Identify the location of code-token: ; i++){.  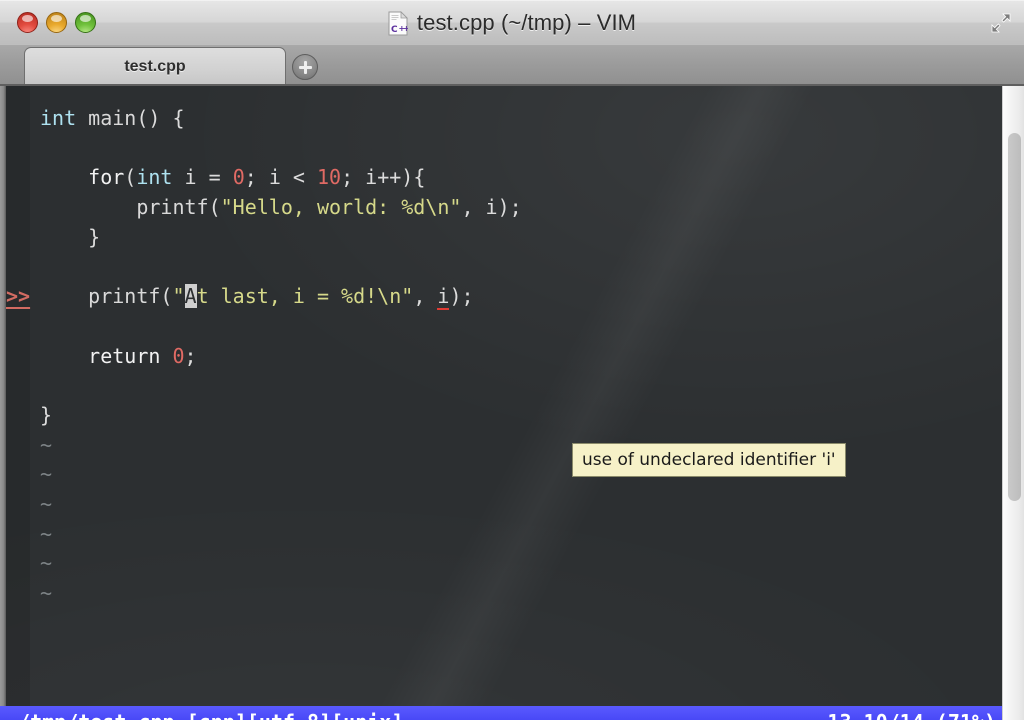
(383, 177).